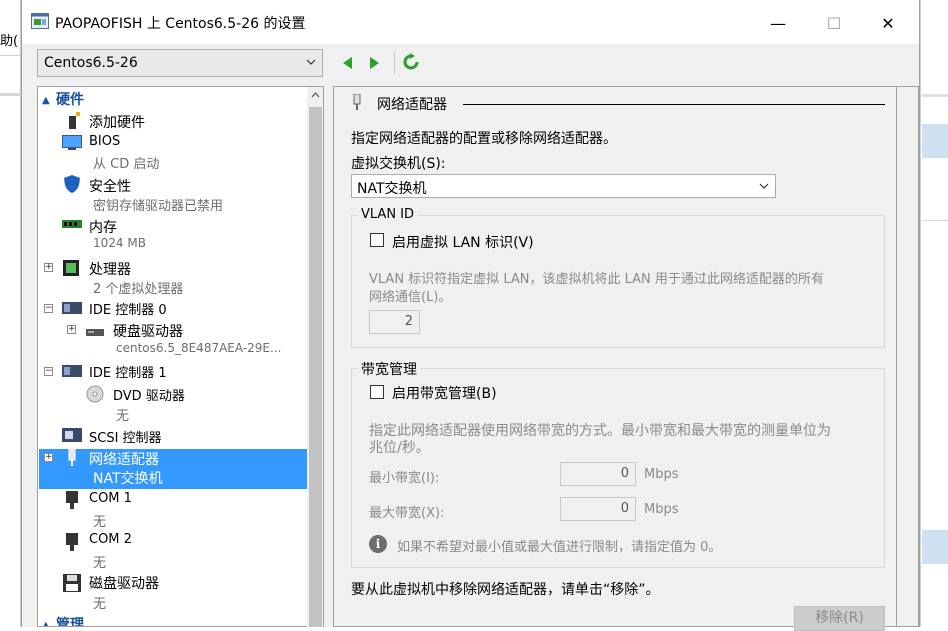 The height and width of the screenshot is (631, 948). What do you see at coordinates (674, 104) in the screenshot?
I see `panel-title-rule` at bounding box center [674, 104].